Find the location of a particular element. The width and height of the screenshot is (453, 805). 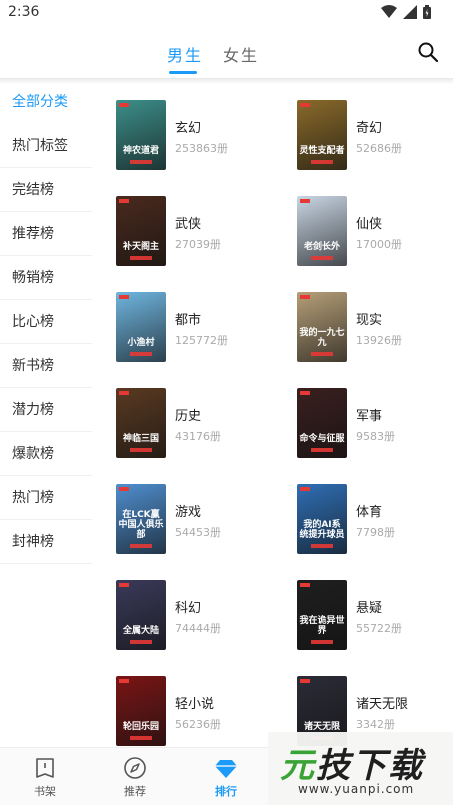

bottom-nav-label: 书架 is located at coordinates (45, 791).